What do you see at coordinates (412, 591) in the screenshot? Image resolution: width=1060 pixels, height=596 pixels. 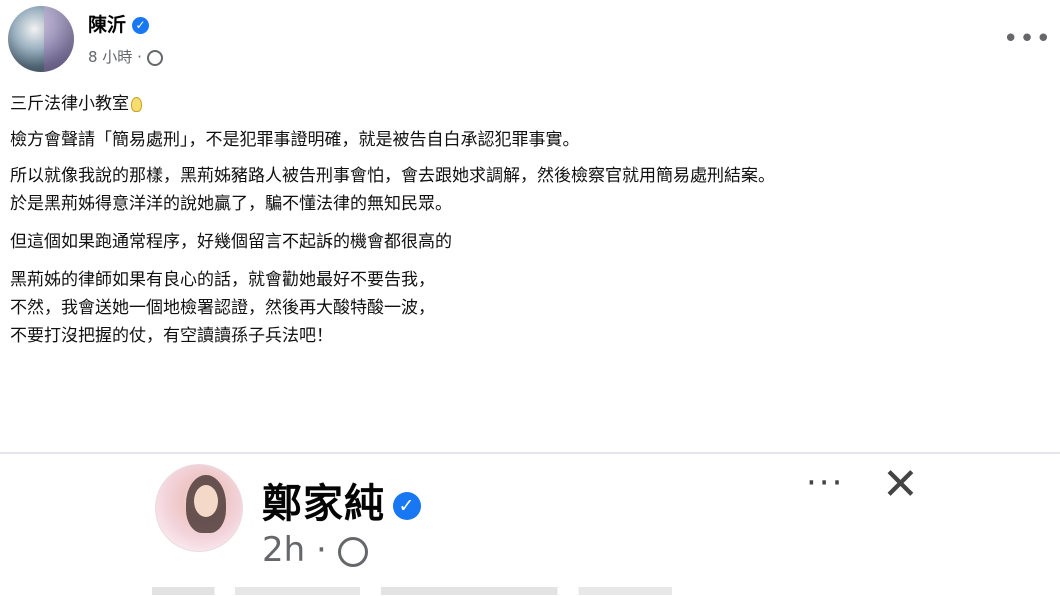 I see `cropped-text-fragment` at bounding box center [412, 591].